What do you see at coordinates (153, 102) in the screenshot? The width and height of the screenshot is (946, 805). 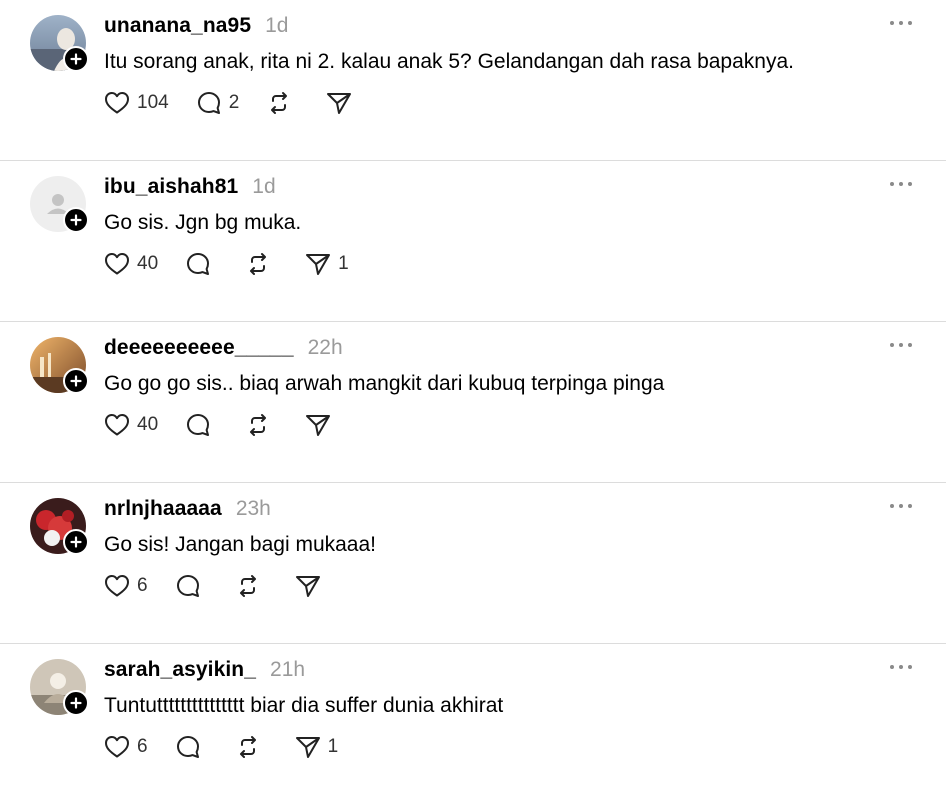 I see `like-count: 104` at bounding box center [153, 102].